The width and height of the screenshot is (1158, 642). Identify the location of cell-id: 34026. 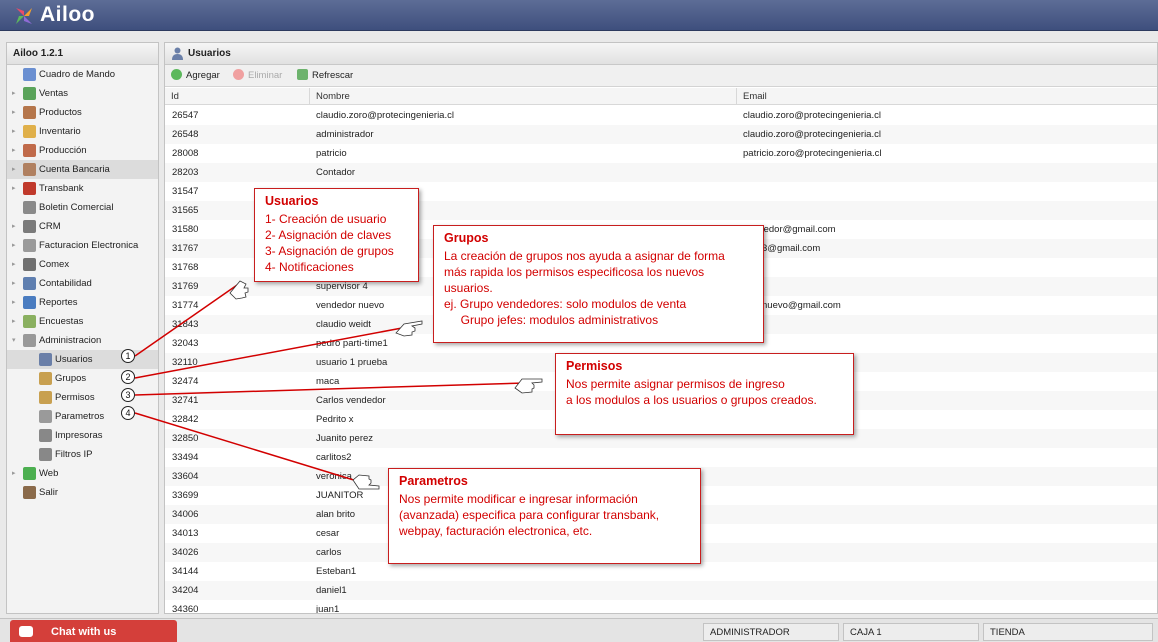
(185, 552).